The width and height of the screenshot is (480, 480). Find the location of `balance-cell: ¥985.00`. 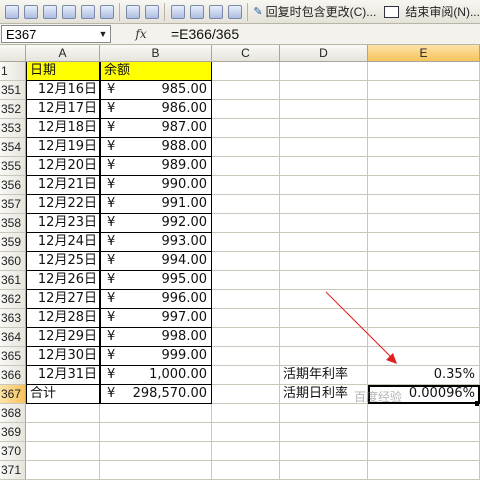

balance-cell: ¥985.00 is located at coordinates (156, 90).